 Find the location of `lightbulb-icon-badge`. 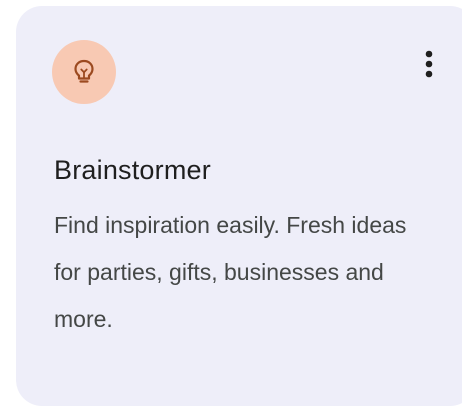

lightbulb-icon-badge is located at coordinates (84, 72).